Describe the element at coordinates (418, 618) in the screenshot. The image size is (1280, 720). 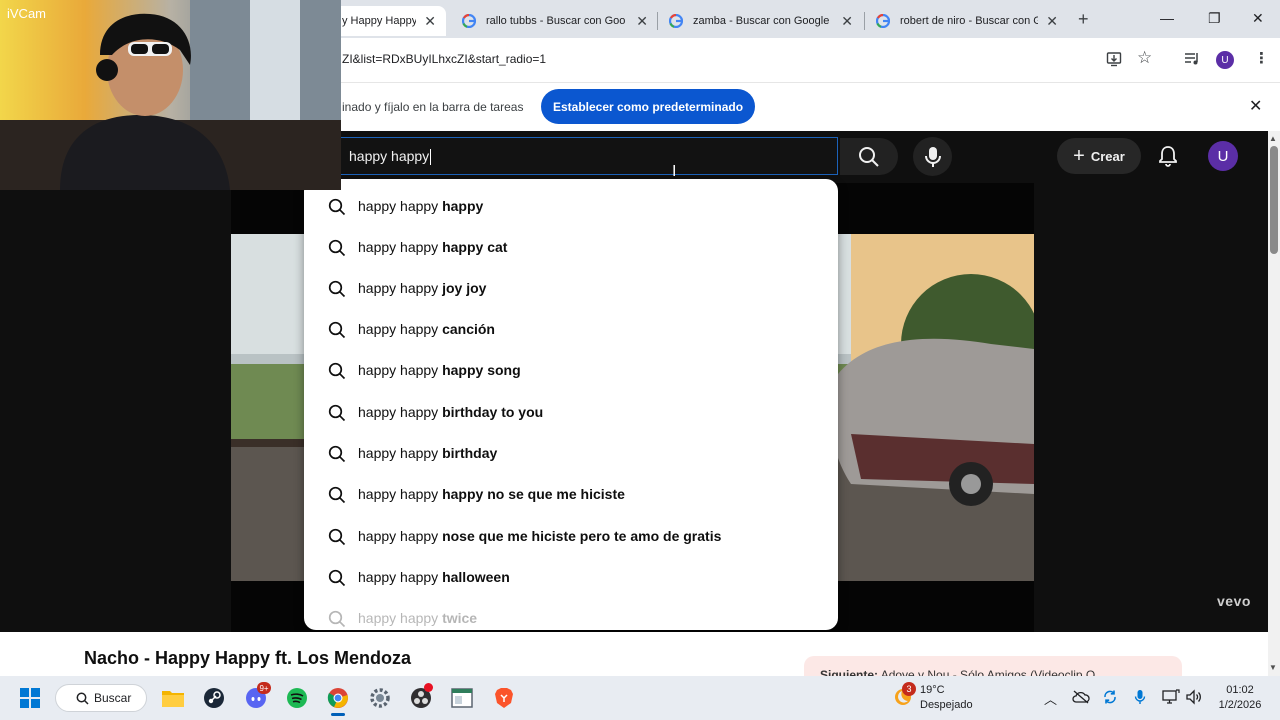
I see `suggestion-text: happy happy twice` at that location.